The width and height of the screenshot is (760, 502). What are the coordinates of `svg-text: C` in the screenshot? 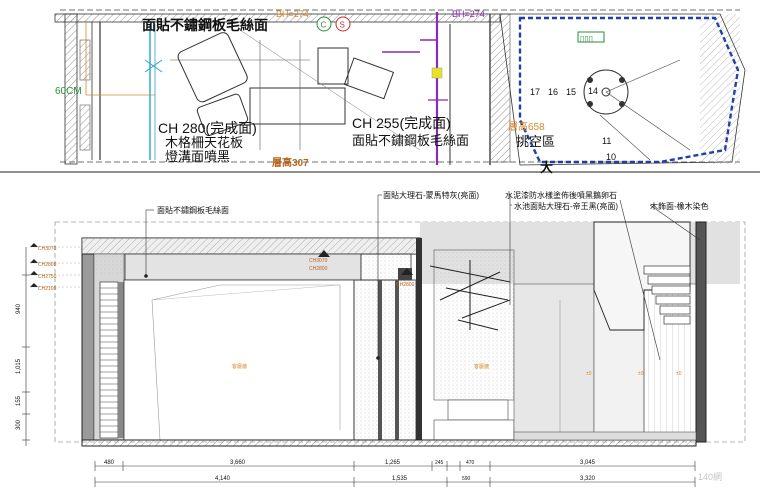 It's located at (324, 25).